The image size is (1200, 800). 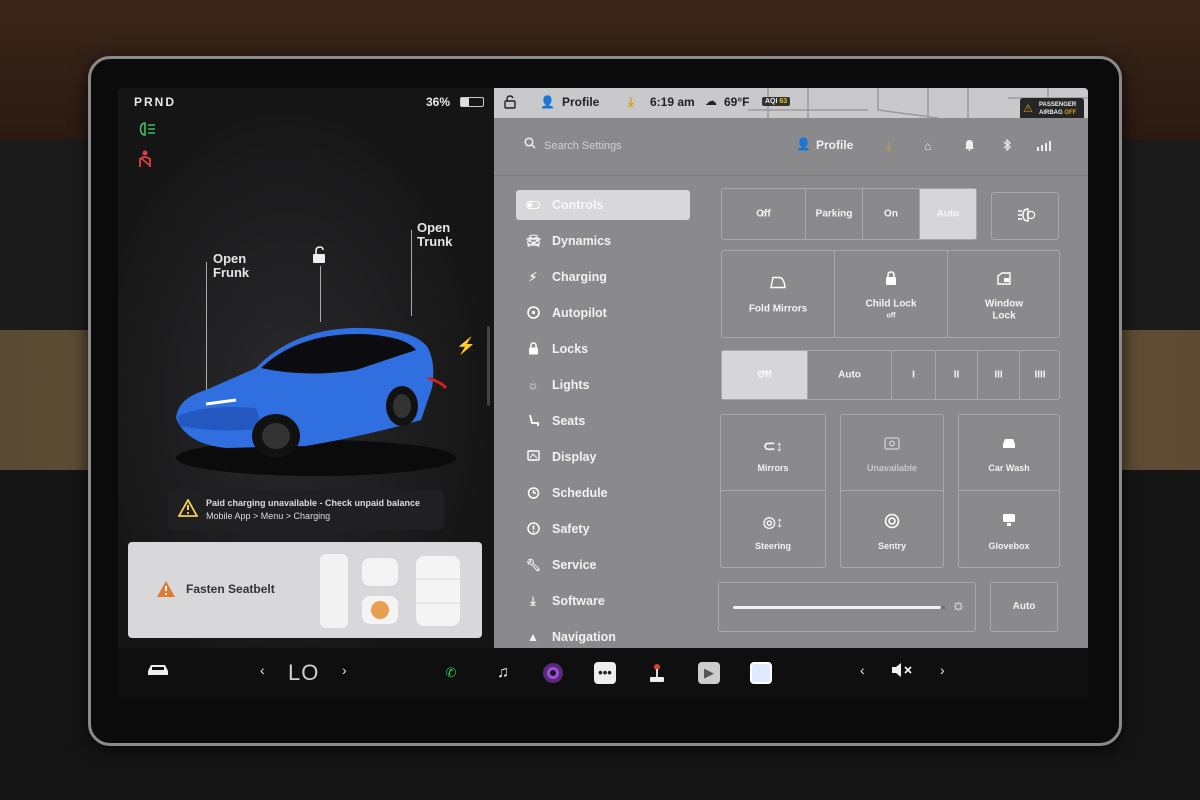 What do you see at coordinates (1052, 108) in the screenshot?
I see `passenger-airbag-indicator: ⚠ PASSENGER AIRBAG OFF` at bounding box center [1052, 108].